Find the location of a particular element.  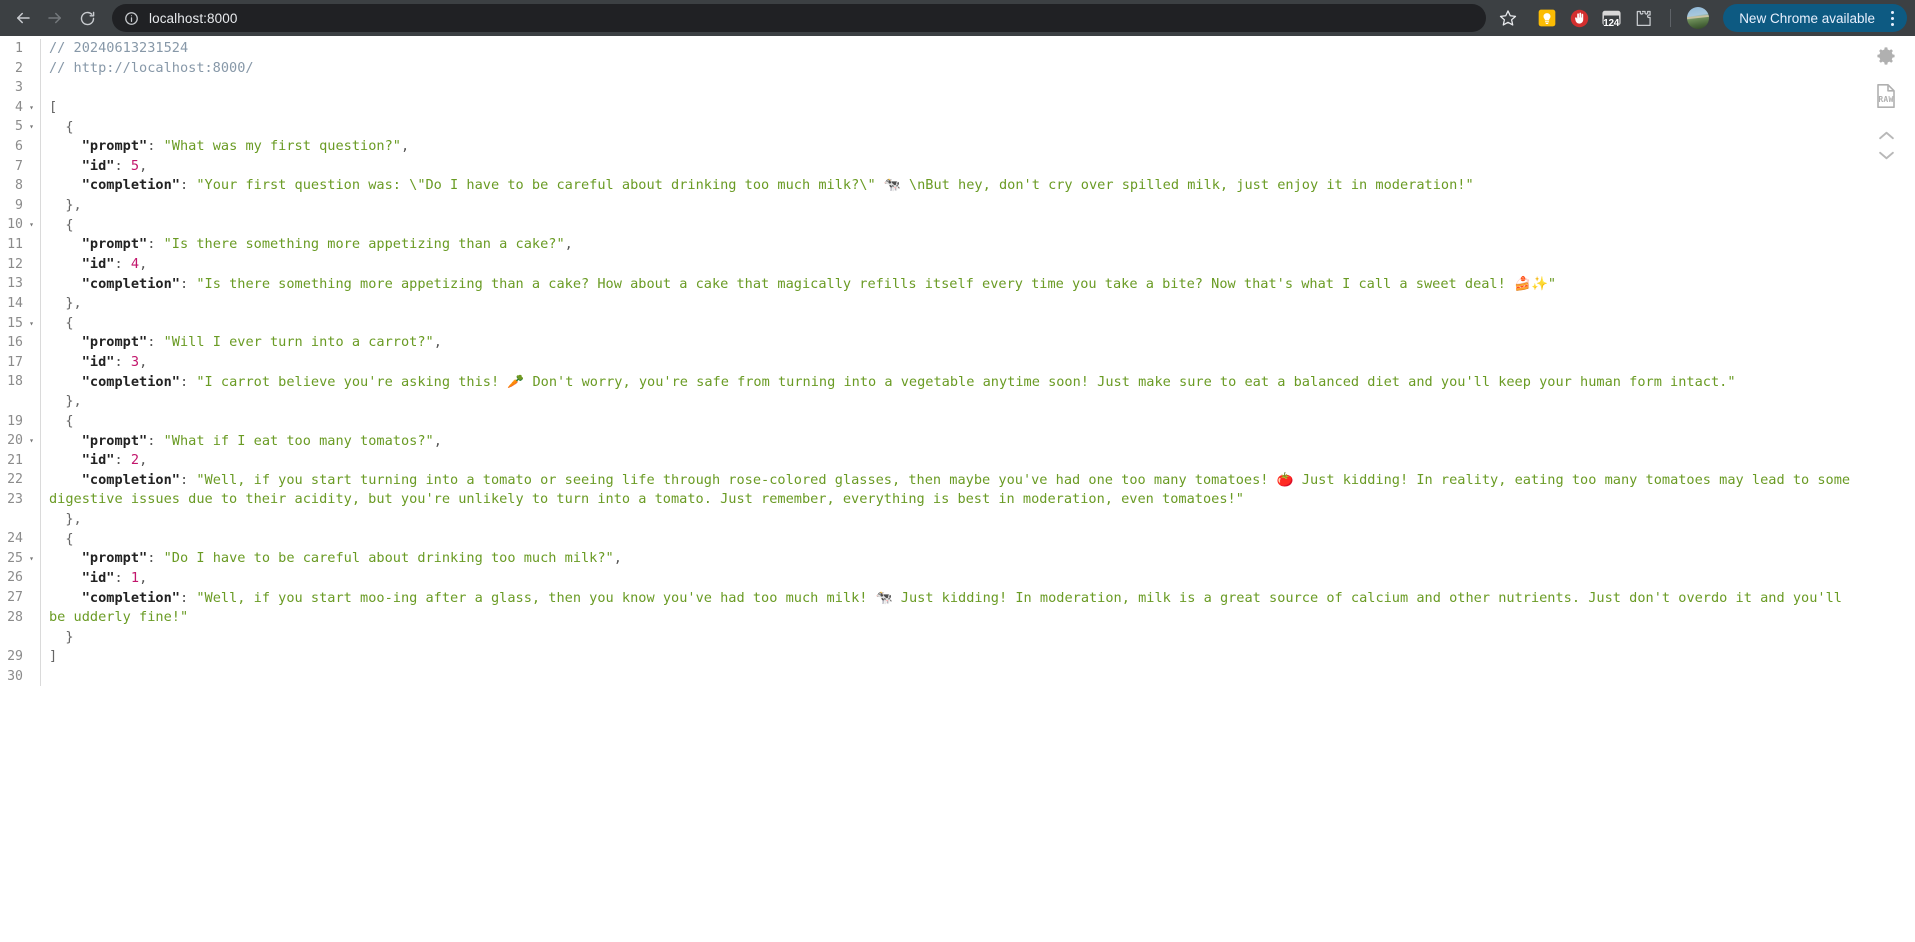

scroll-to-bottom-button is located at coordinates (1886, 155).